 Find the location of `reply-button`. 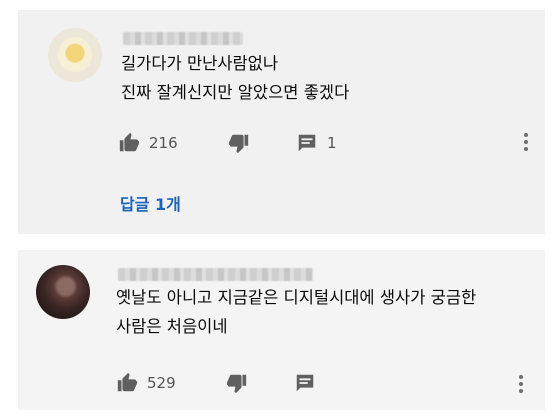

reply-button is located at coordinates (305, 383).